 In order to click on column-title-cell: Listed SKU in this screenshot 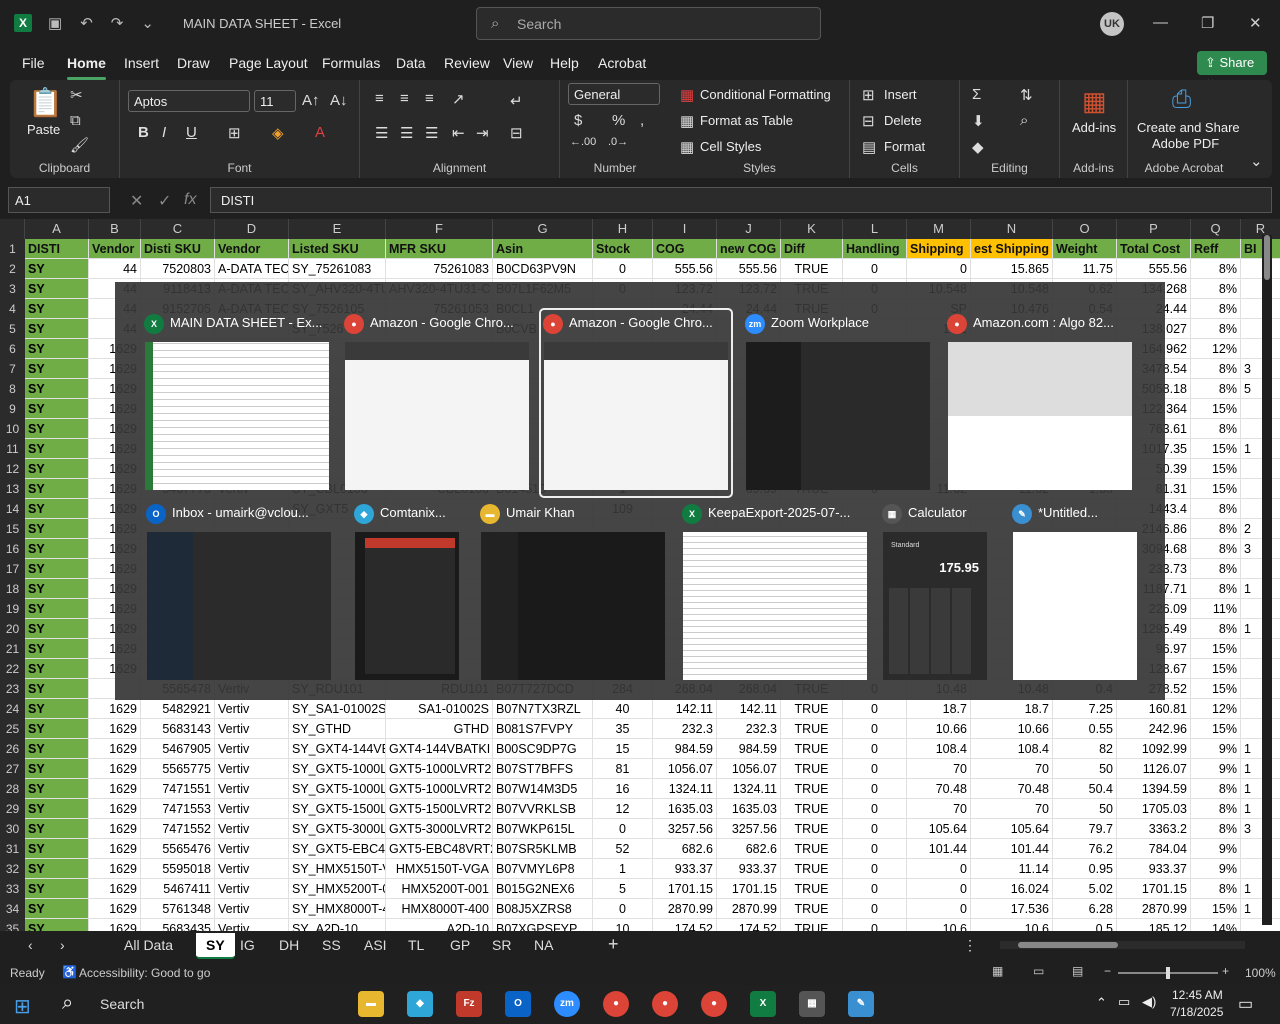, I will do `click(337, 249)`.